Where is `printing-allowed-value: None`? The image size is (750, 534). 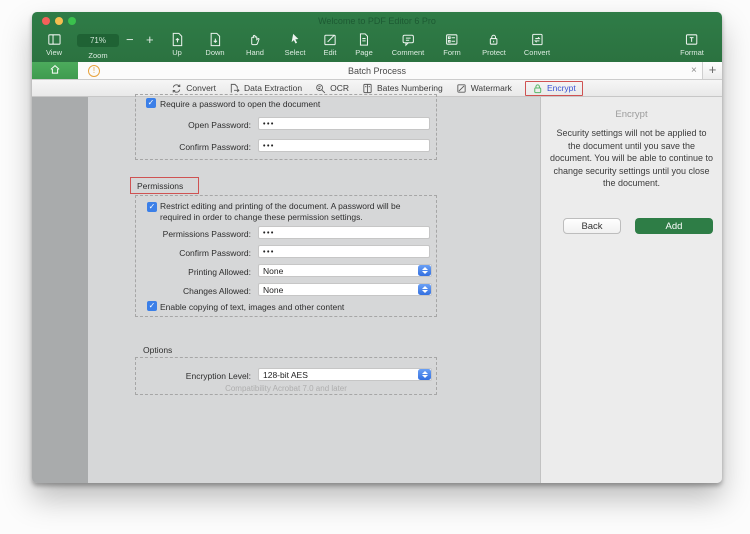
printing-allowed-value: None is located at coordinates (273, 270).